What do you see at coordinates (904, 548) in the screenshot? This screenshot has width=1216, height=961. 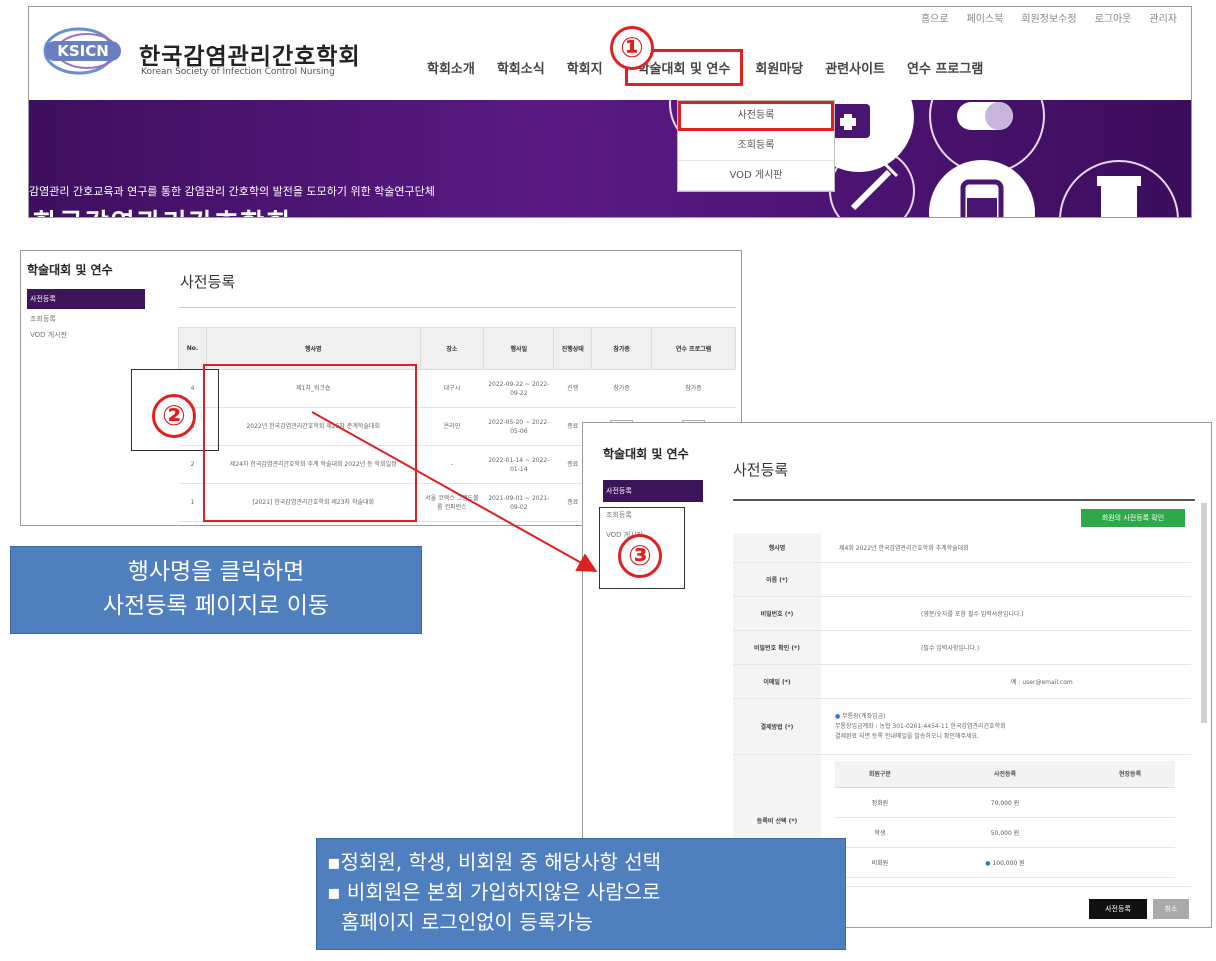 I see `event-name-value: 제4회 2022년 한국감염관리간호학회 추계학술대회` at bounding box center [904, 548].